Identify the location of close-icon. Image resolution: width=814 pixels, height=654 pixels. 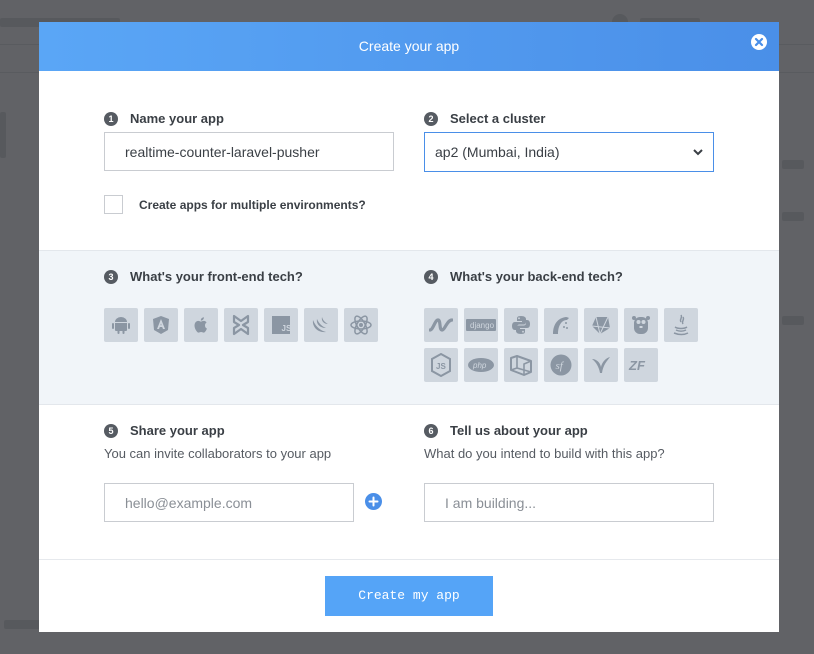
(759, 42).